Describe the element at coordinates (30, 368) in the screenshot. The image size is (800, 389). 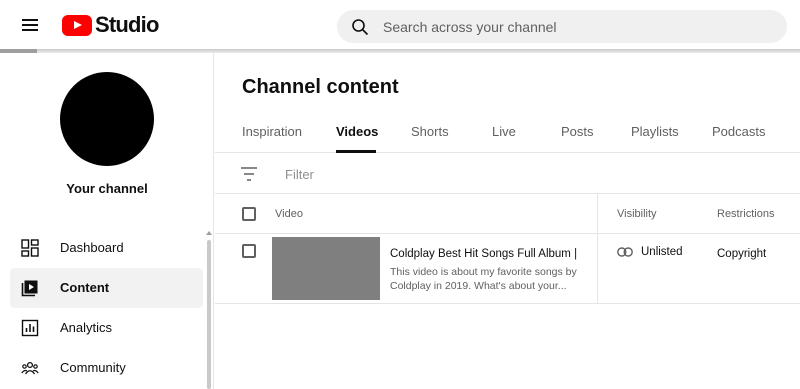
I see `community-icon` at that location.